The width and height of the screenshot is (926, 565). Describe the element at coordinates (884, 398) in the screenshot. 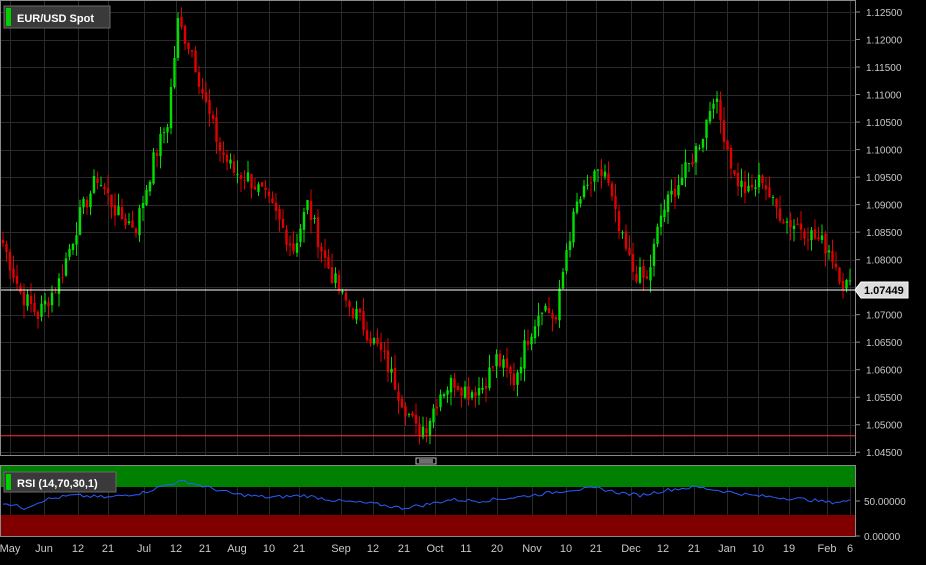

I see `price-tick-label: 1.05500` at that location.